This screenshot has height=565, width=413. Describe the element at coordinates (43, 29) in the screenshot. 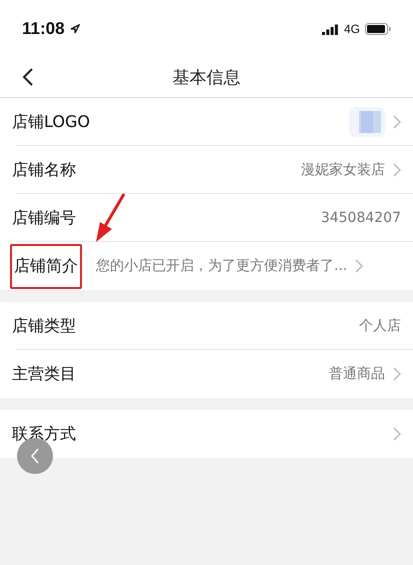

I see `status-time: 11:08` at that location.